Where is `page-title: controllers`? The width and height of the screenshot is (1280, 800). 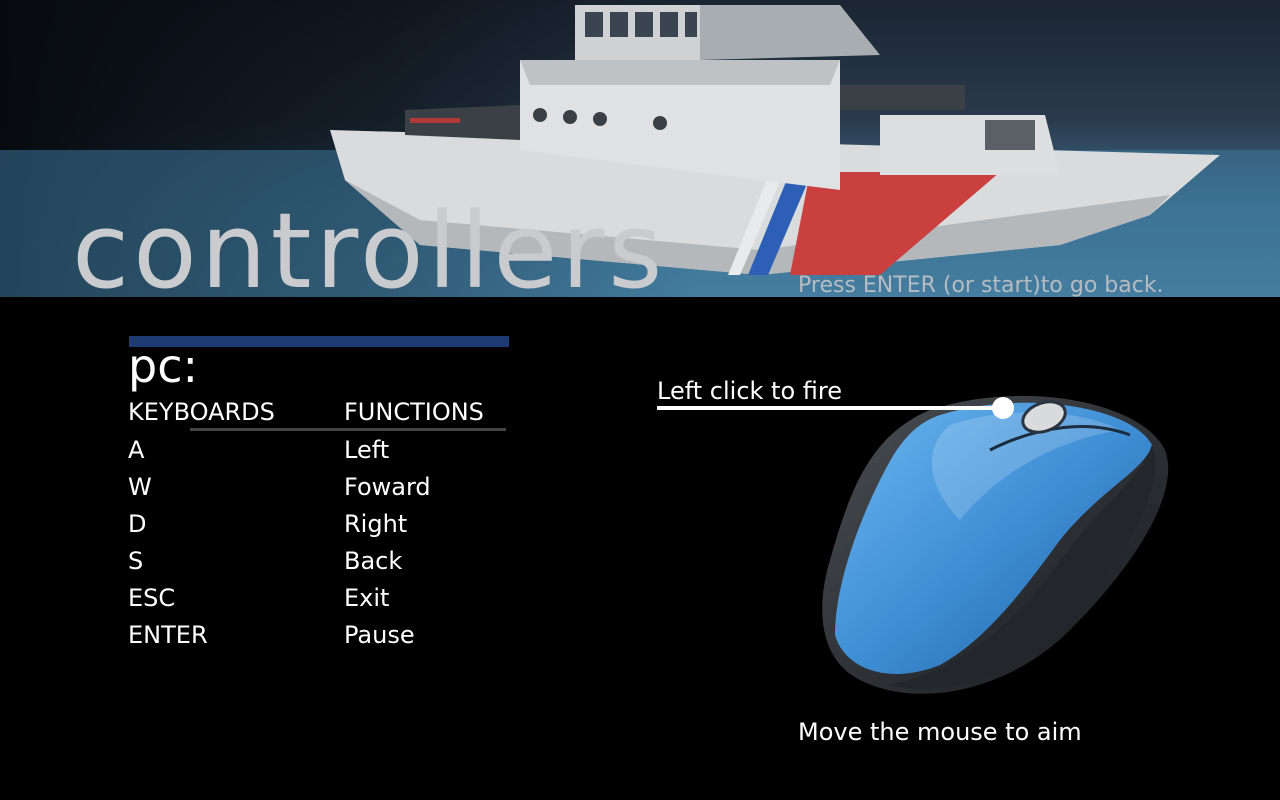 page-title: controllers is located at coordinates (369, 251).